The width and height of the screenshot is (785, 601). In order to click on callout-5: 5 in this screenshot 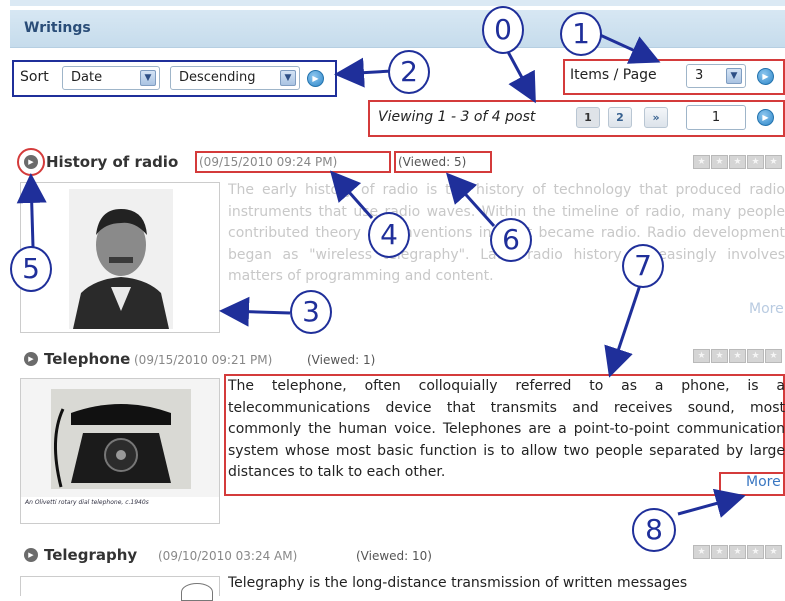, I will do `click(31, 269)`.